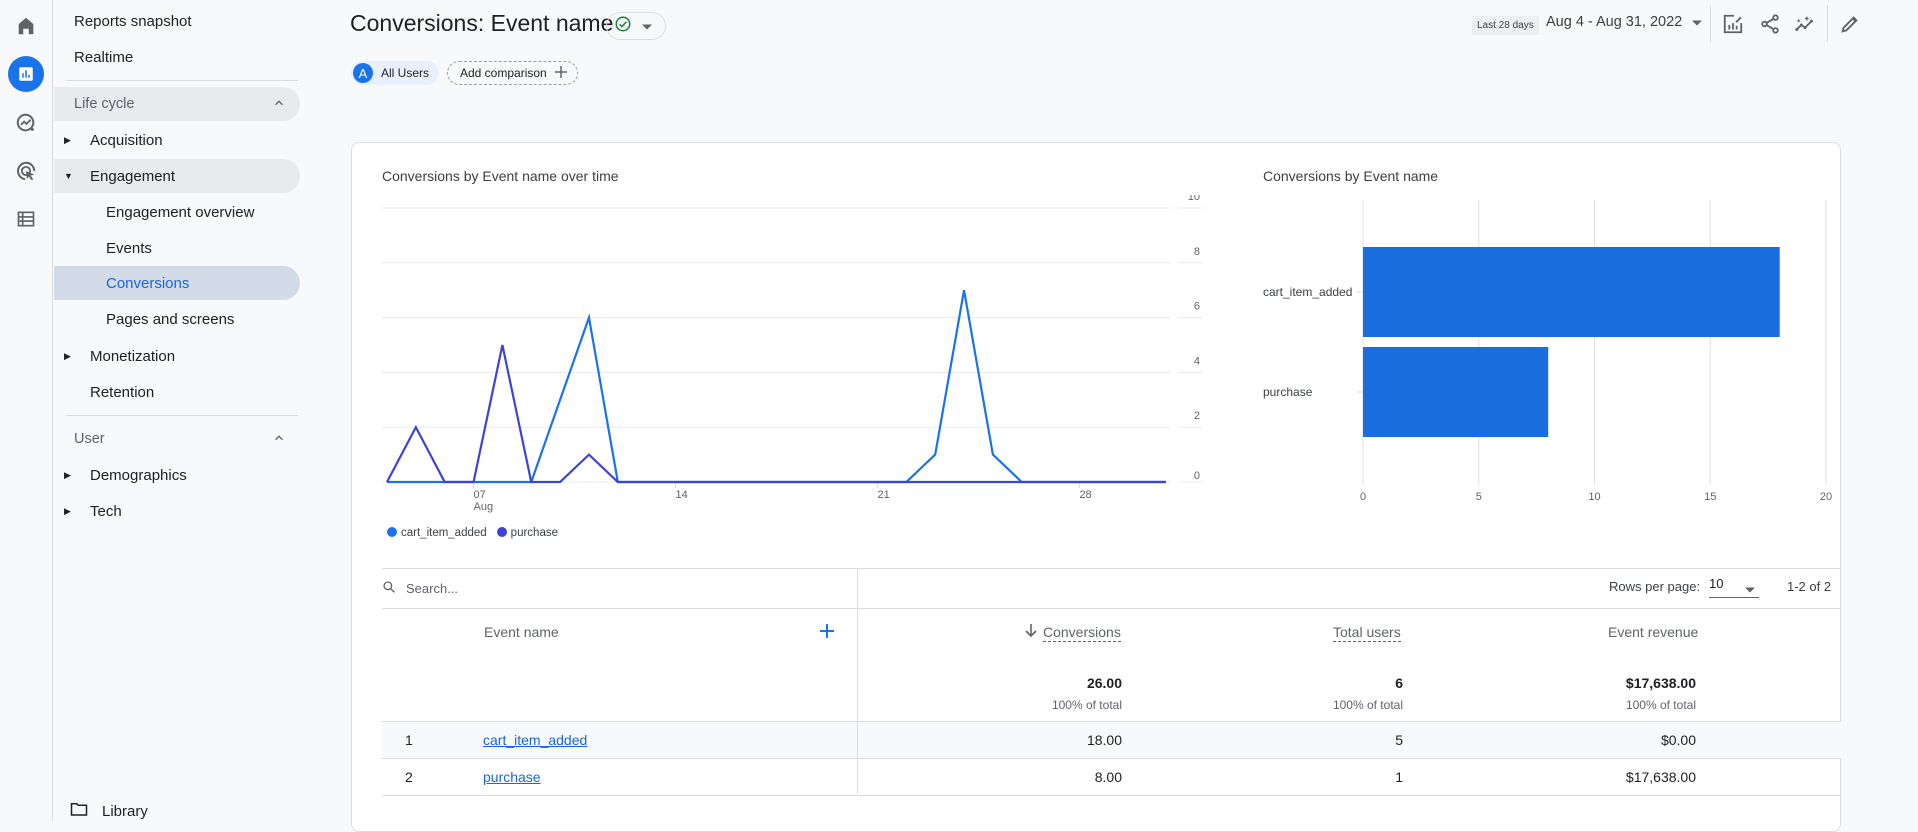  Describe the element at coordinates (636, 26) in the screenshot. I see `report-status-dropdown` at that location.